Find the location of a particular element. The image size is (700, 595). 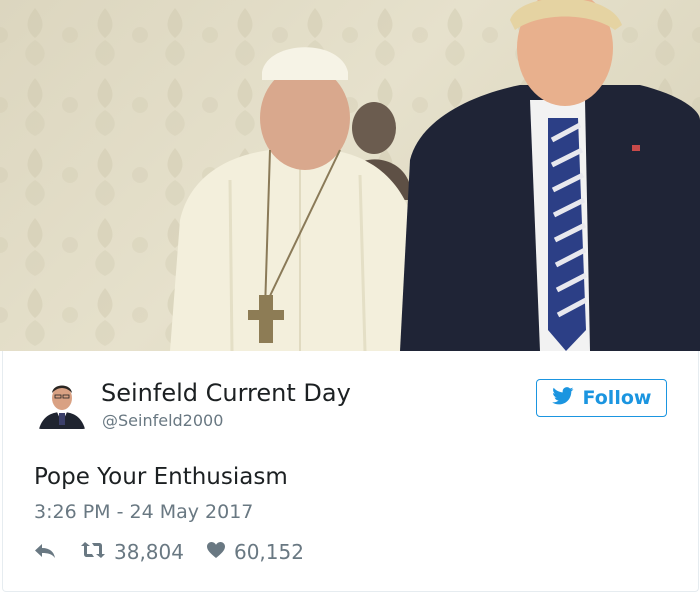

like-button: 60,152 is located at coordinates (255, 552).